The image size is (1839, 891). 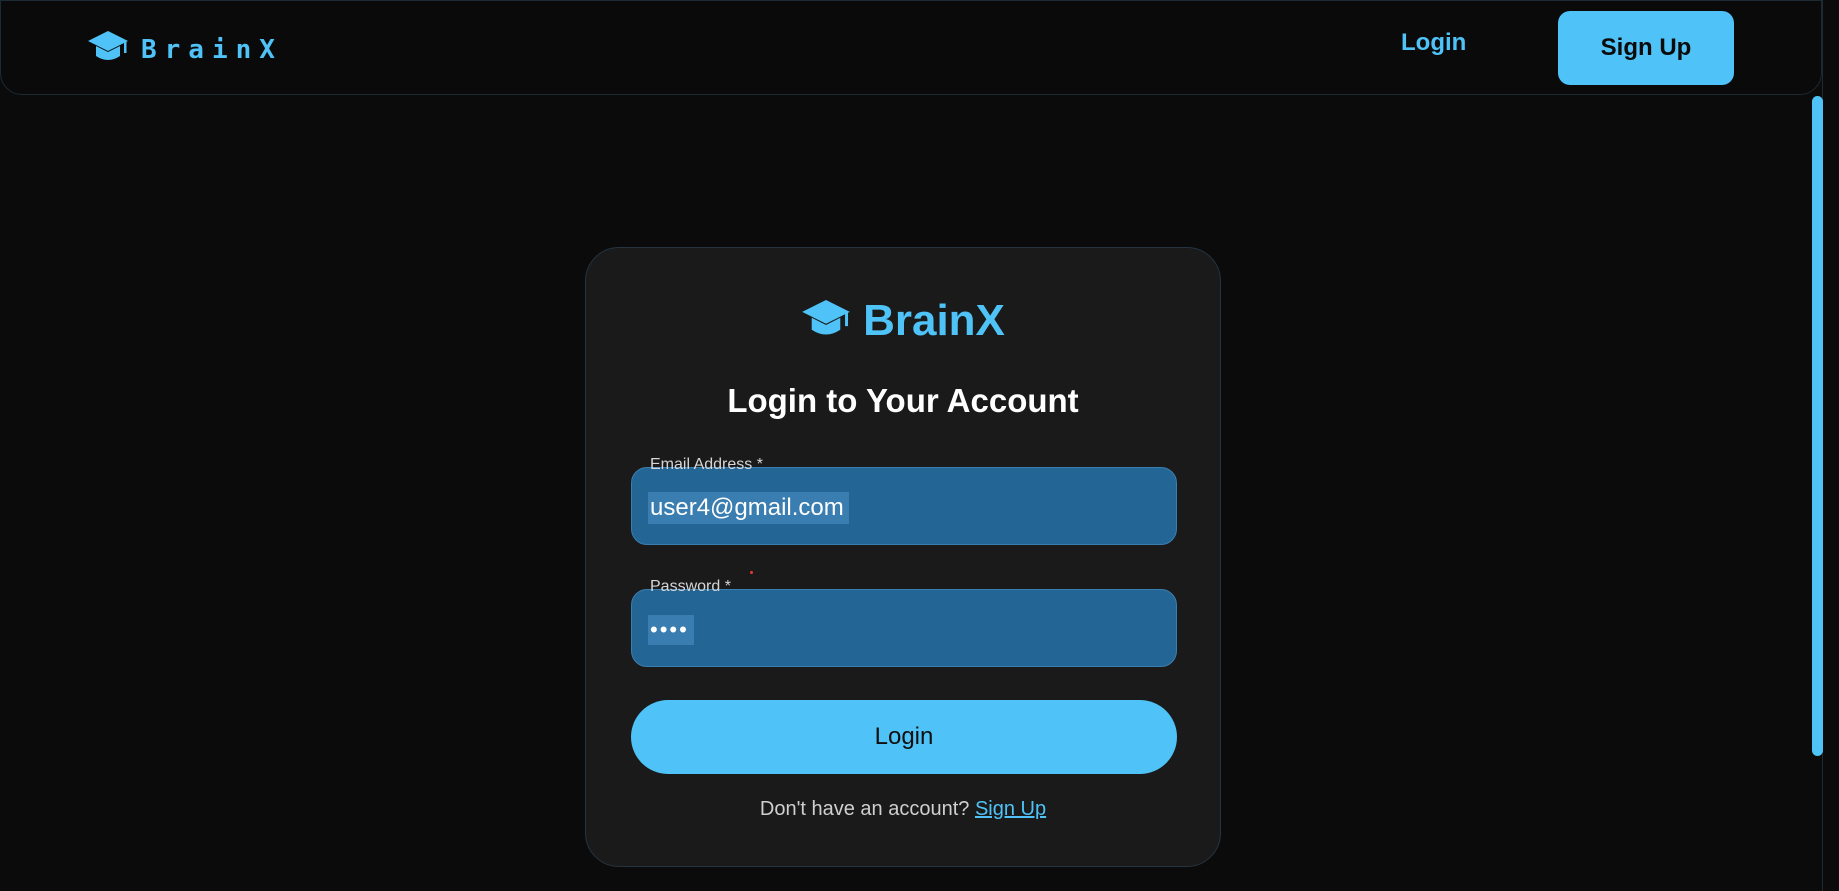 I want to click on page-title: Login to Your Account, so click(x=903, y=400).